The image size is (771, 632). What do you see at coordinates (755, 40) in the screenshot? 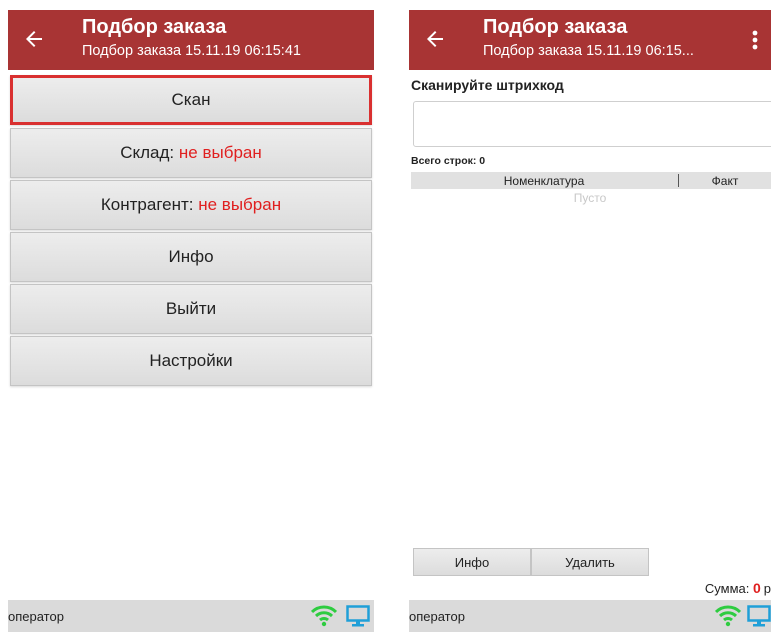
I see `more-vertical-icon` at bounding box center [755, 40].